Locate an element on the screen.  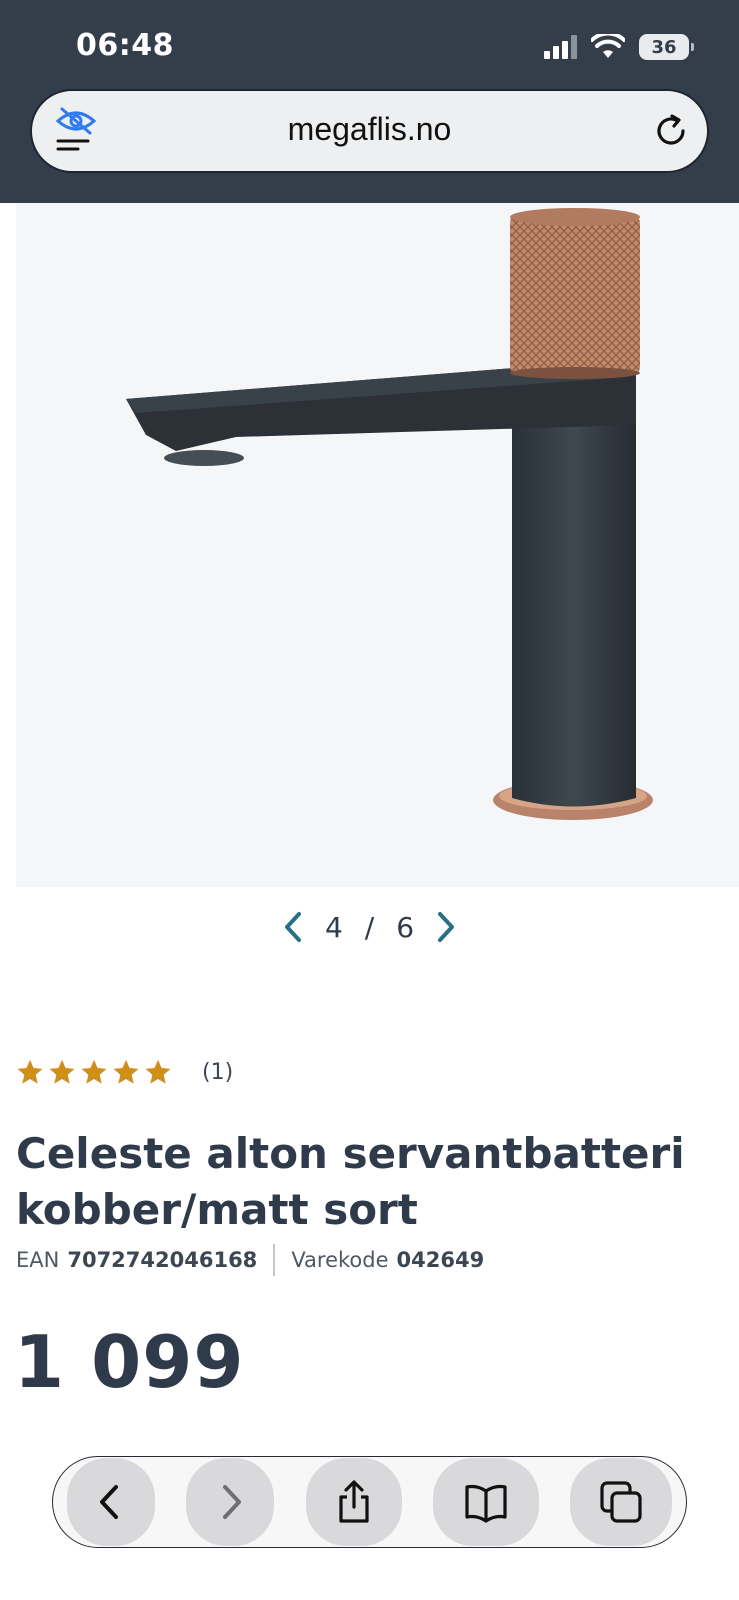
status-icons: 36 is located at coordinates (619, 47).